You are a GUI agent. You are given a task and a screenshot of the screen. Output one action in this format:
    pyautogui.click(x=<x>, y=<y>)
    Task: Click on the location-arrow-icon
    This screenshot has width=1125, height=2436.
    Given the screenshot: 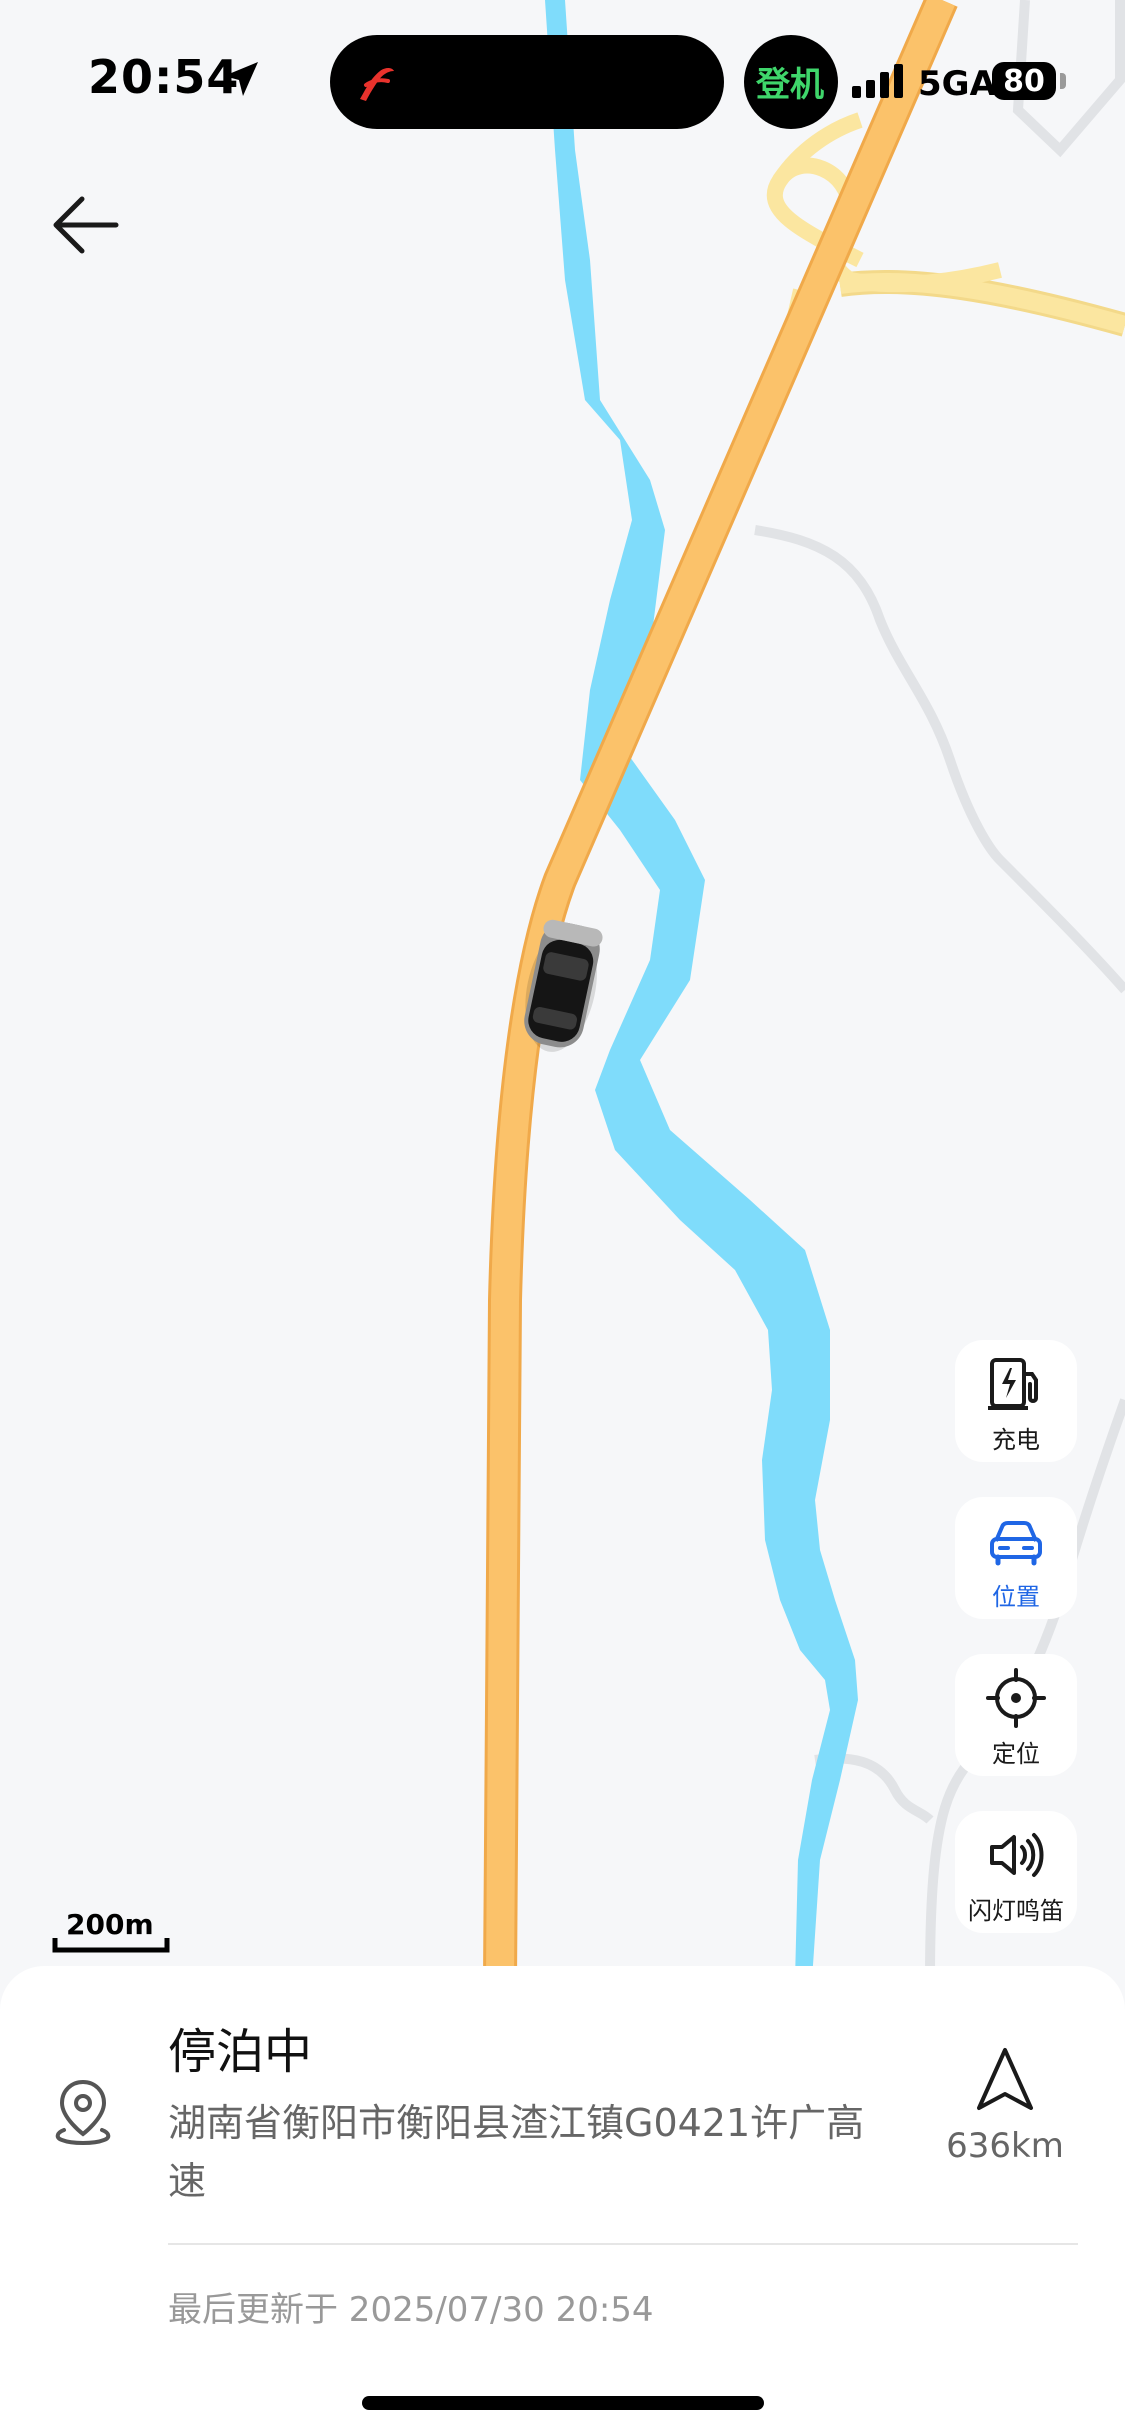 What is the action you would take?
    pyautogui.click(x=241, y=79)
    